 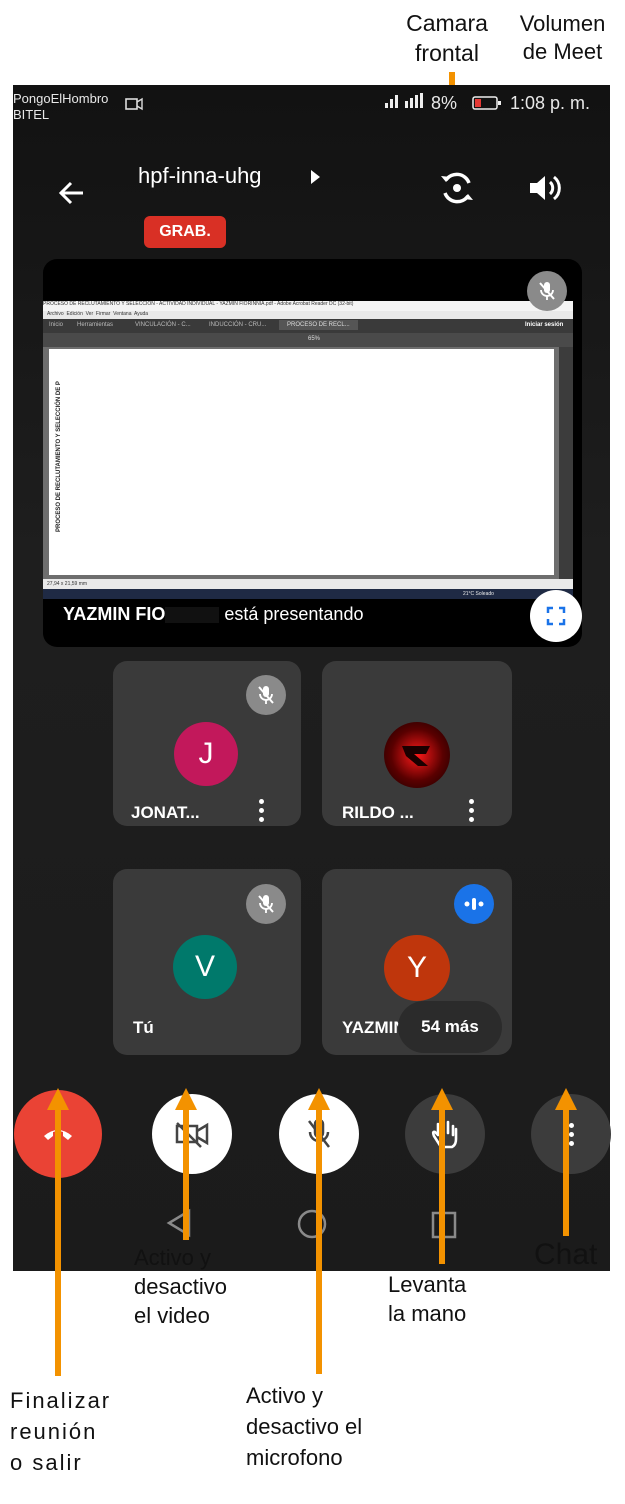 I want to click on acrobat-menu: Archivo Edición Ver Firmar Ventana Ayuda, so click(x=98, y=314).